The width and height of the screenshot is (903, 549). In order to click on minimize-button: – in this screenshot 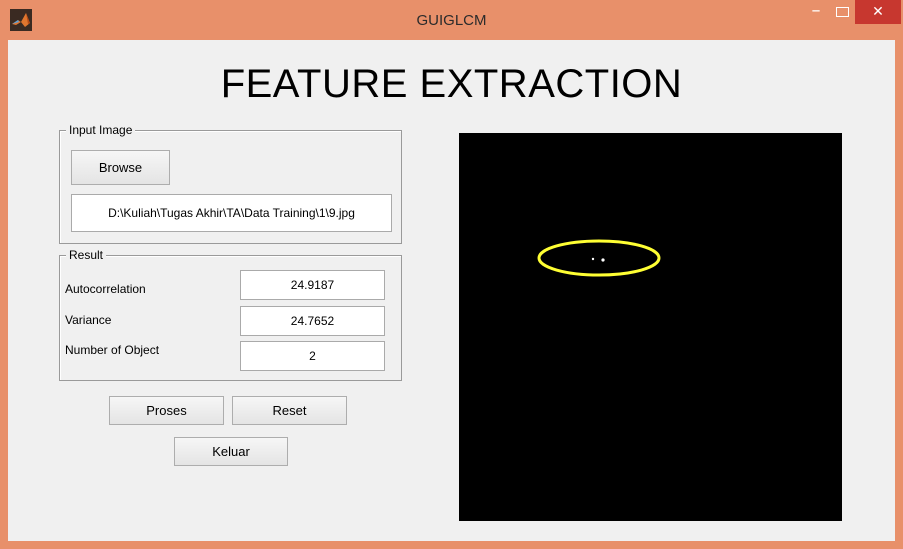, I will do `click(816, 11)`.